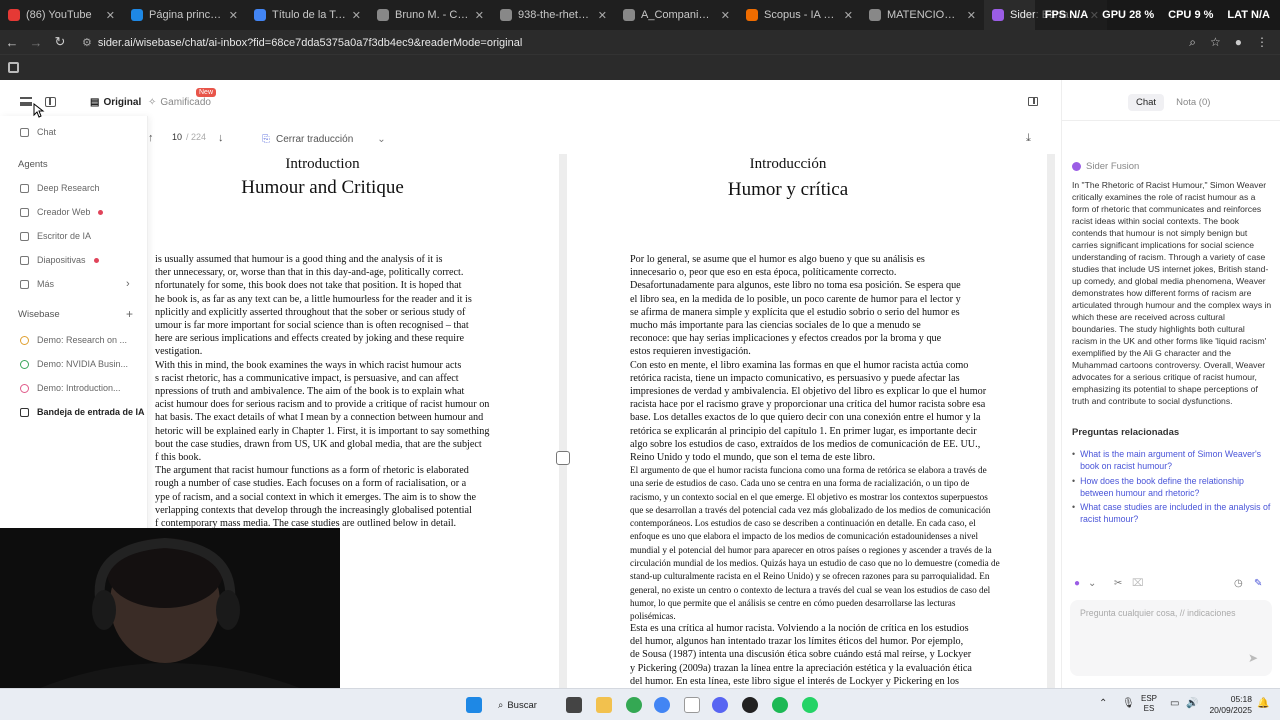 The height and width of the screenshot is (720, 1280). I want to click on menu-item-label: Deep Research, so click(68, 188).